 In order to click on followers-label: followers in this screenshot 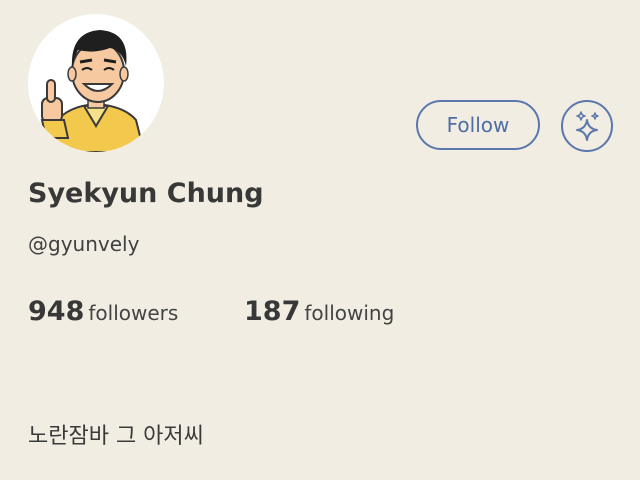, I will do `click(133, 313)`.